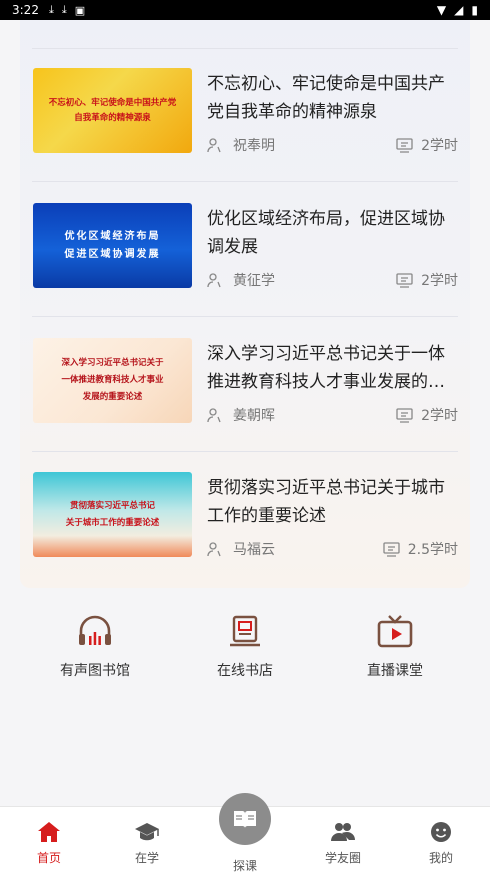 The width and height of the screenshot is (490, 872). Describe the element at coordinates (25, 10) in the screenshot. I see `status-time: 3:22` at that location.